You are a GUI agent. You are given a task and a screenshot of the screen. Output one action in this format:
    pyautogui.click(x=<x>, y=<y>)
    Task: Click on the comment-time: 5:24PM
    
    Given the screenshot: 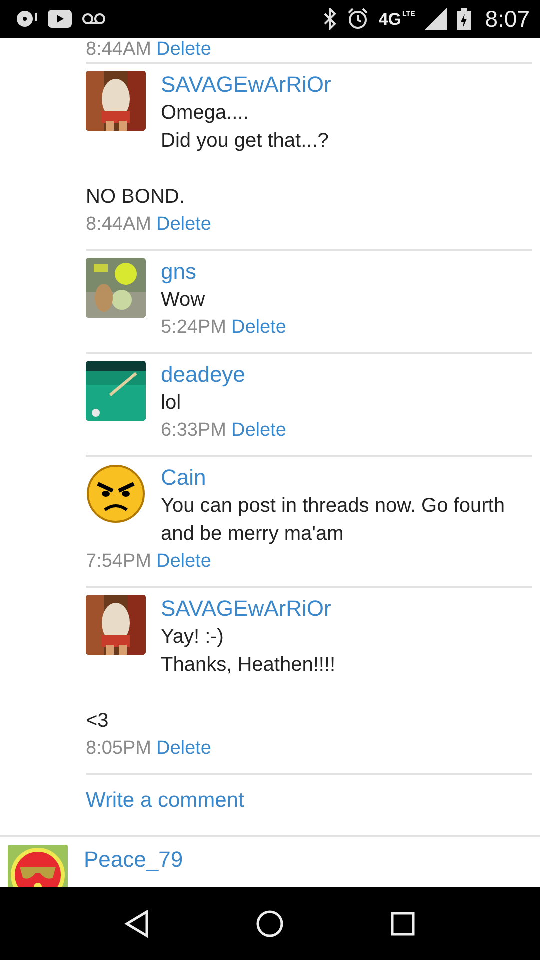 What is the action you would take?
    pyautogui.click(x=193, y=327)
    